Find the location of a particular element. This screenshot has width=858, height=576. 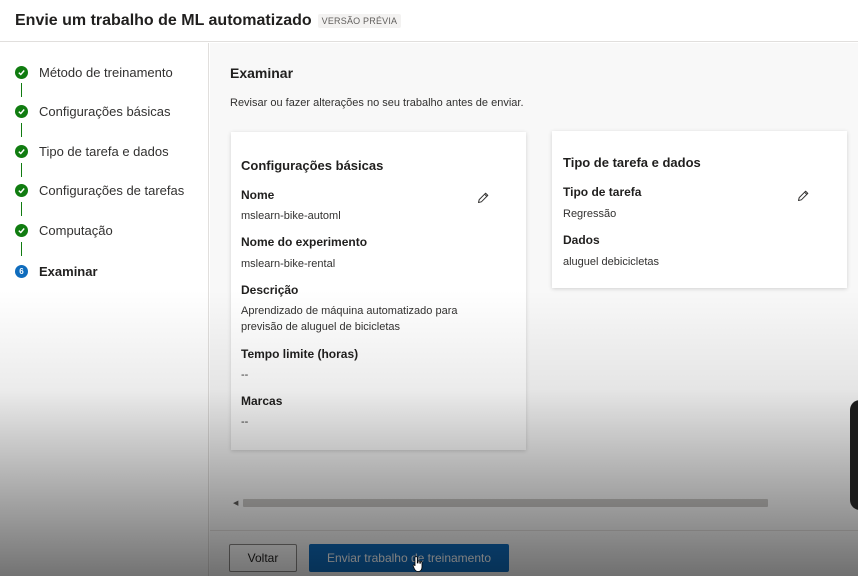

card-title: Tipo de tarefa e dados is located at coordinates (632, 162).